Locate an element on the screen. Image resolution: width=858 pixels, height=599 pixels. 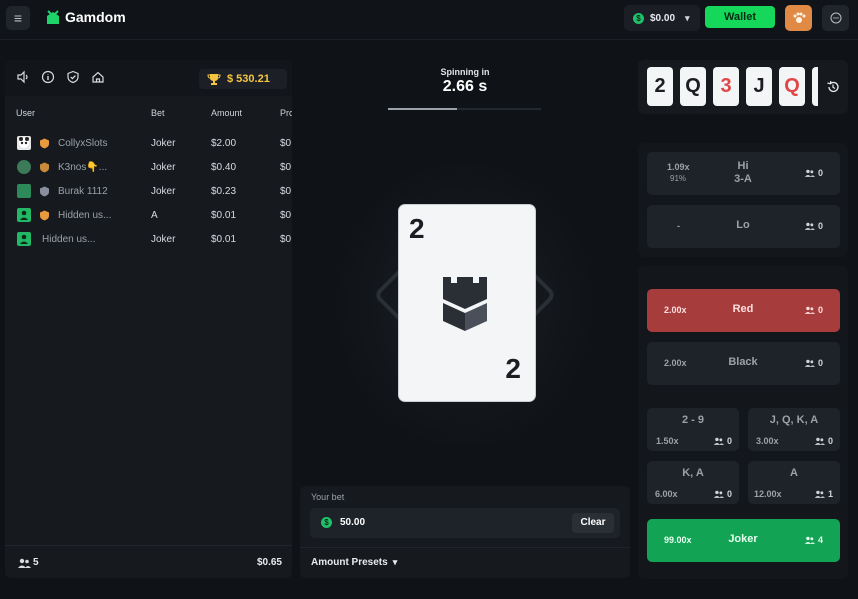
column-profit: Pro is located at coordinates (286, 113).